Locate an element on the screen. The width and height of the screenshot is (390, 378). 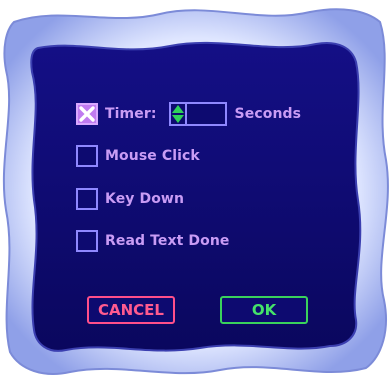
arrow-down-icon is located at coordinates (177, 119).